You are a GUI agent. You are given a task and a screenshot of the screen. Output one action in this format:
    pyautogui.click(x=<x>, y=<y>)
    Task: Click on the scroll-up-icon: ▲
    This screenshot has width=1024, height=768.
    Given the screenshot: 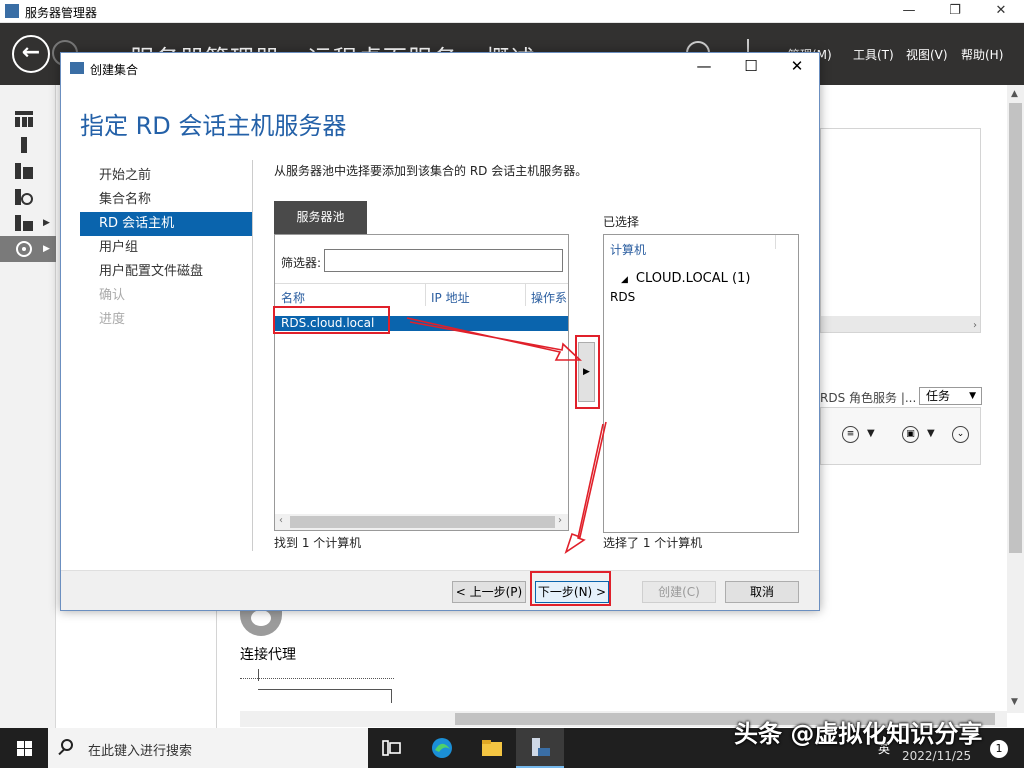 What is the action you would take?
    pyautogui.click(x=1014, y=94)
    